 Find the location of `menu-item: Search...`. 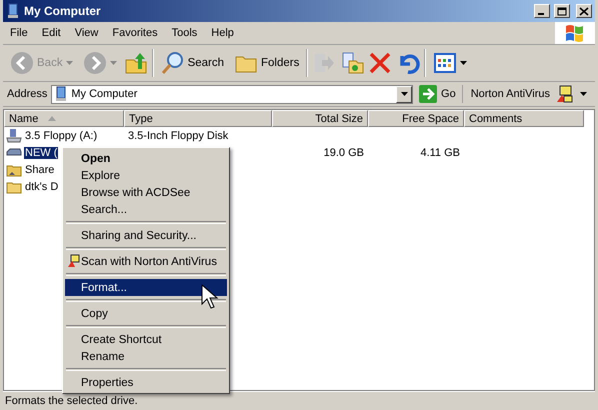

menu-item: Search... is located at coordinates (146, 209).